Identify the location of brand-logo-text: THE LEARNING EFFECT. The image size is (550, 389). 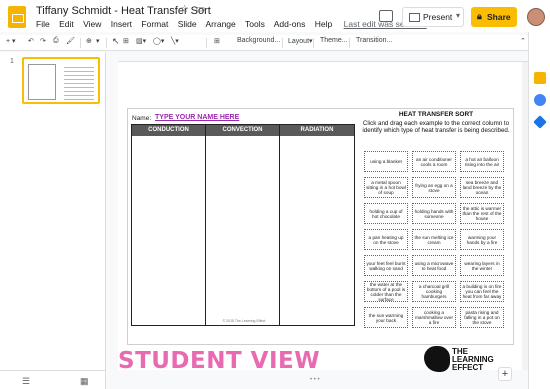
(473, 360).